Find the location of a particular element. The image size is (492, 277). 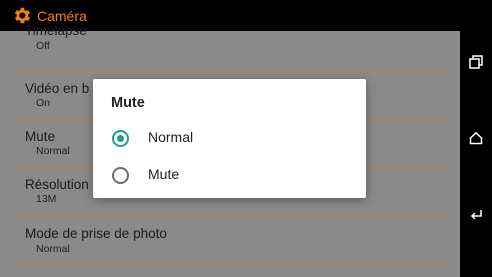

radio-button-selected is located at coordinates (120, 138).